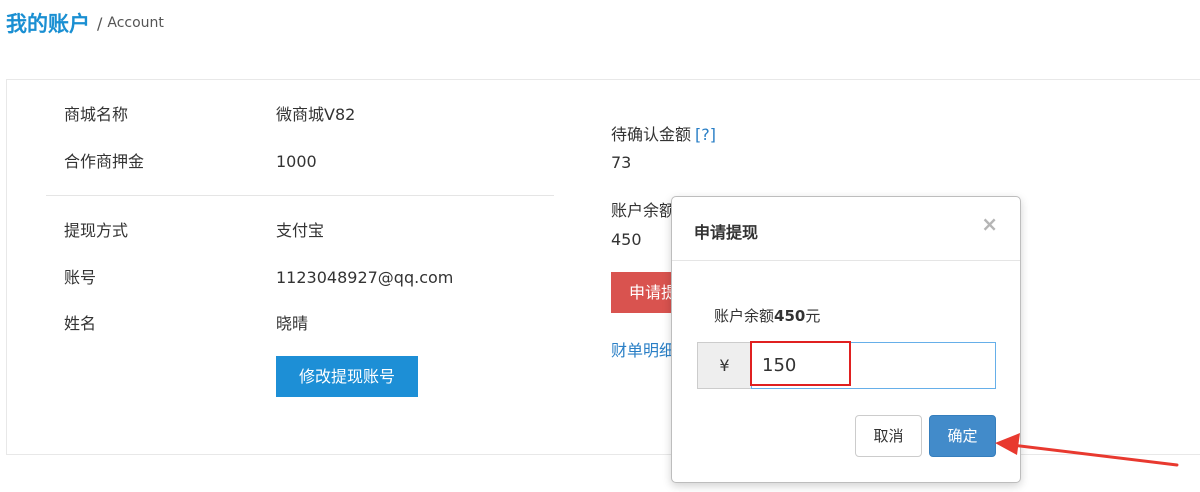 The height and width of the screenshot is (492, 1200). Describe the element at coordinates (80, 277) in the screenshot. I see `account-number-label: 账号` at that location.